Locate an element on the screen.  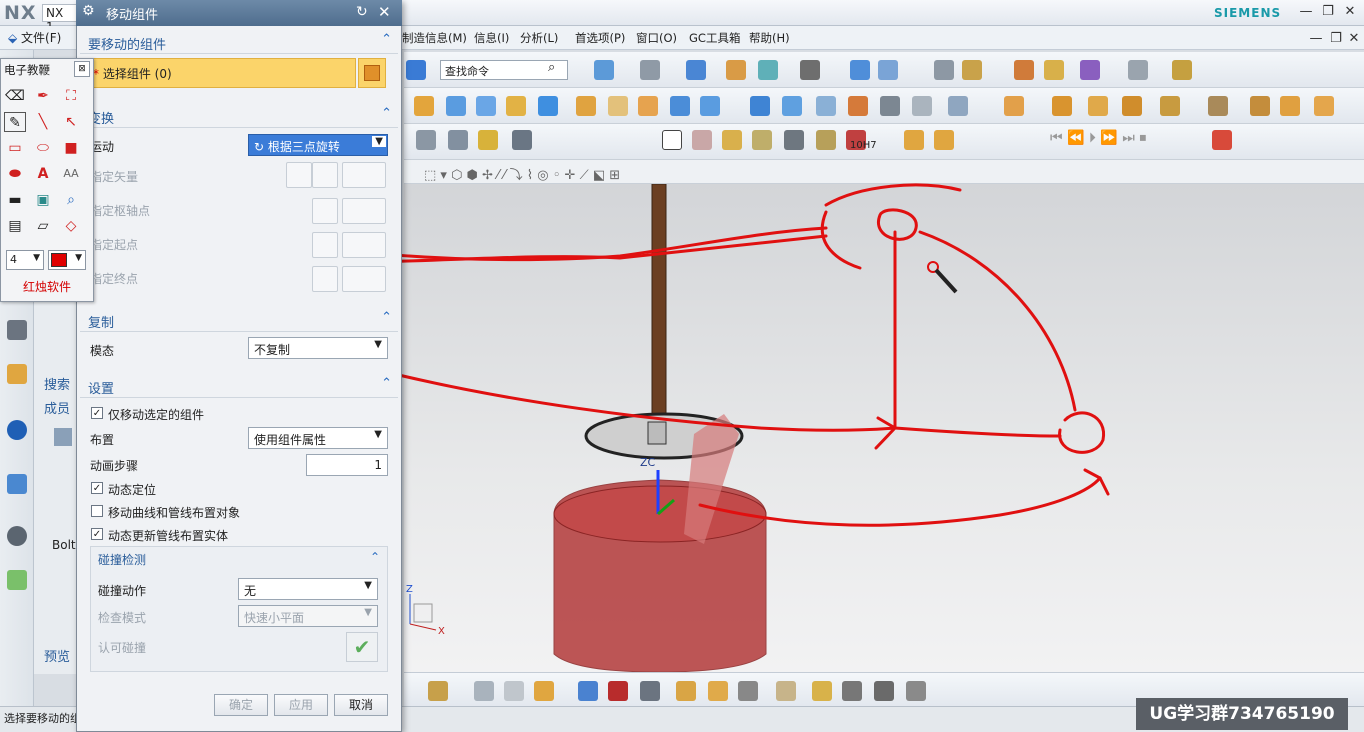
zoom-icon: ⌕ is located at coordinates (71, 200).